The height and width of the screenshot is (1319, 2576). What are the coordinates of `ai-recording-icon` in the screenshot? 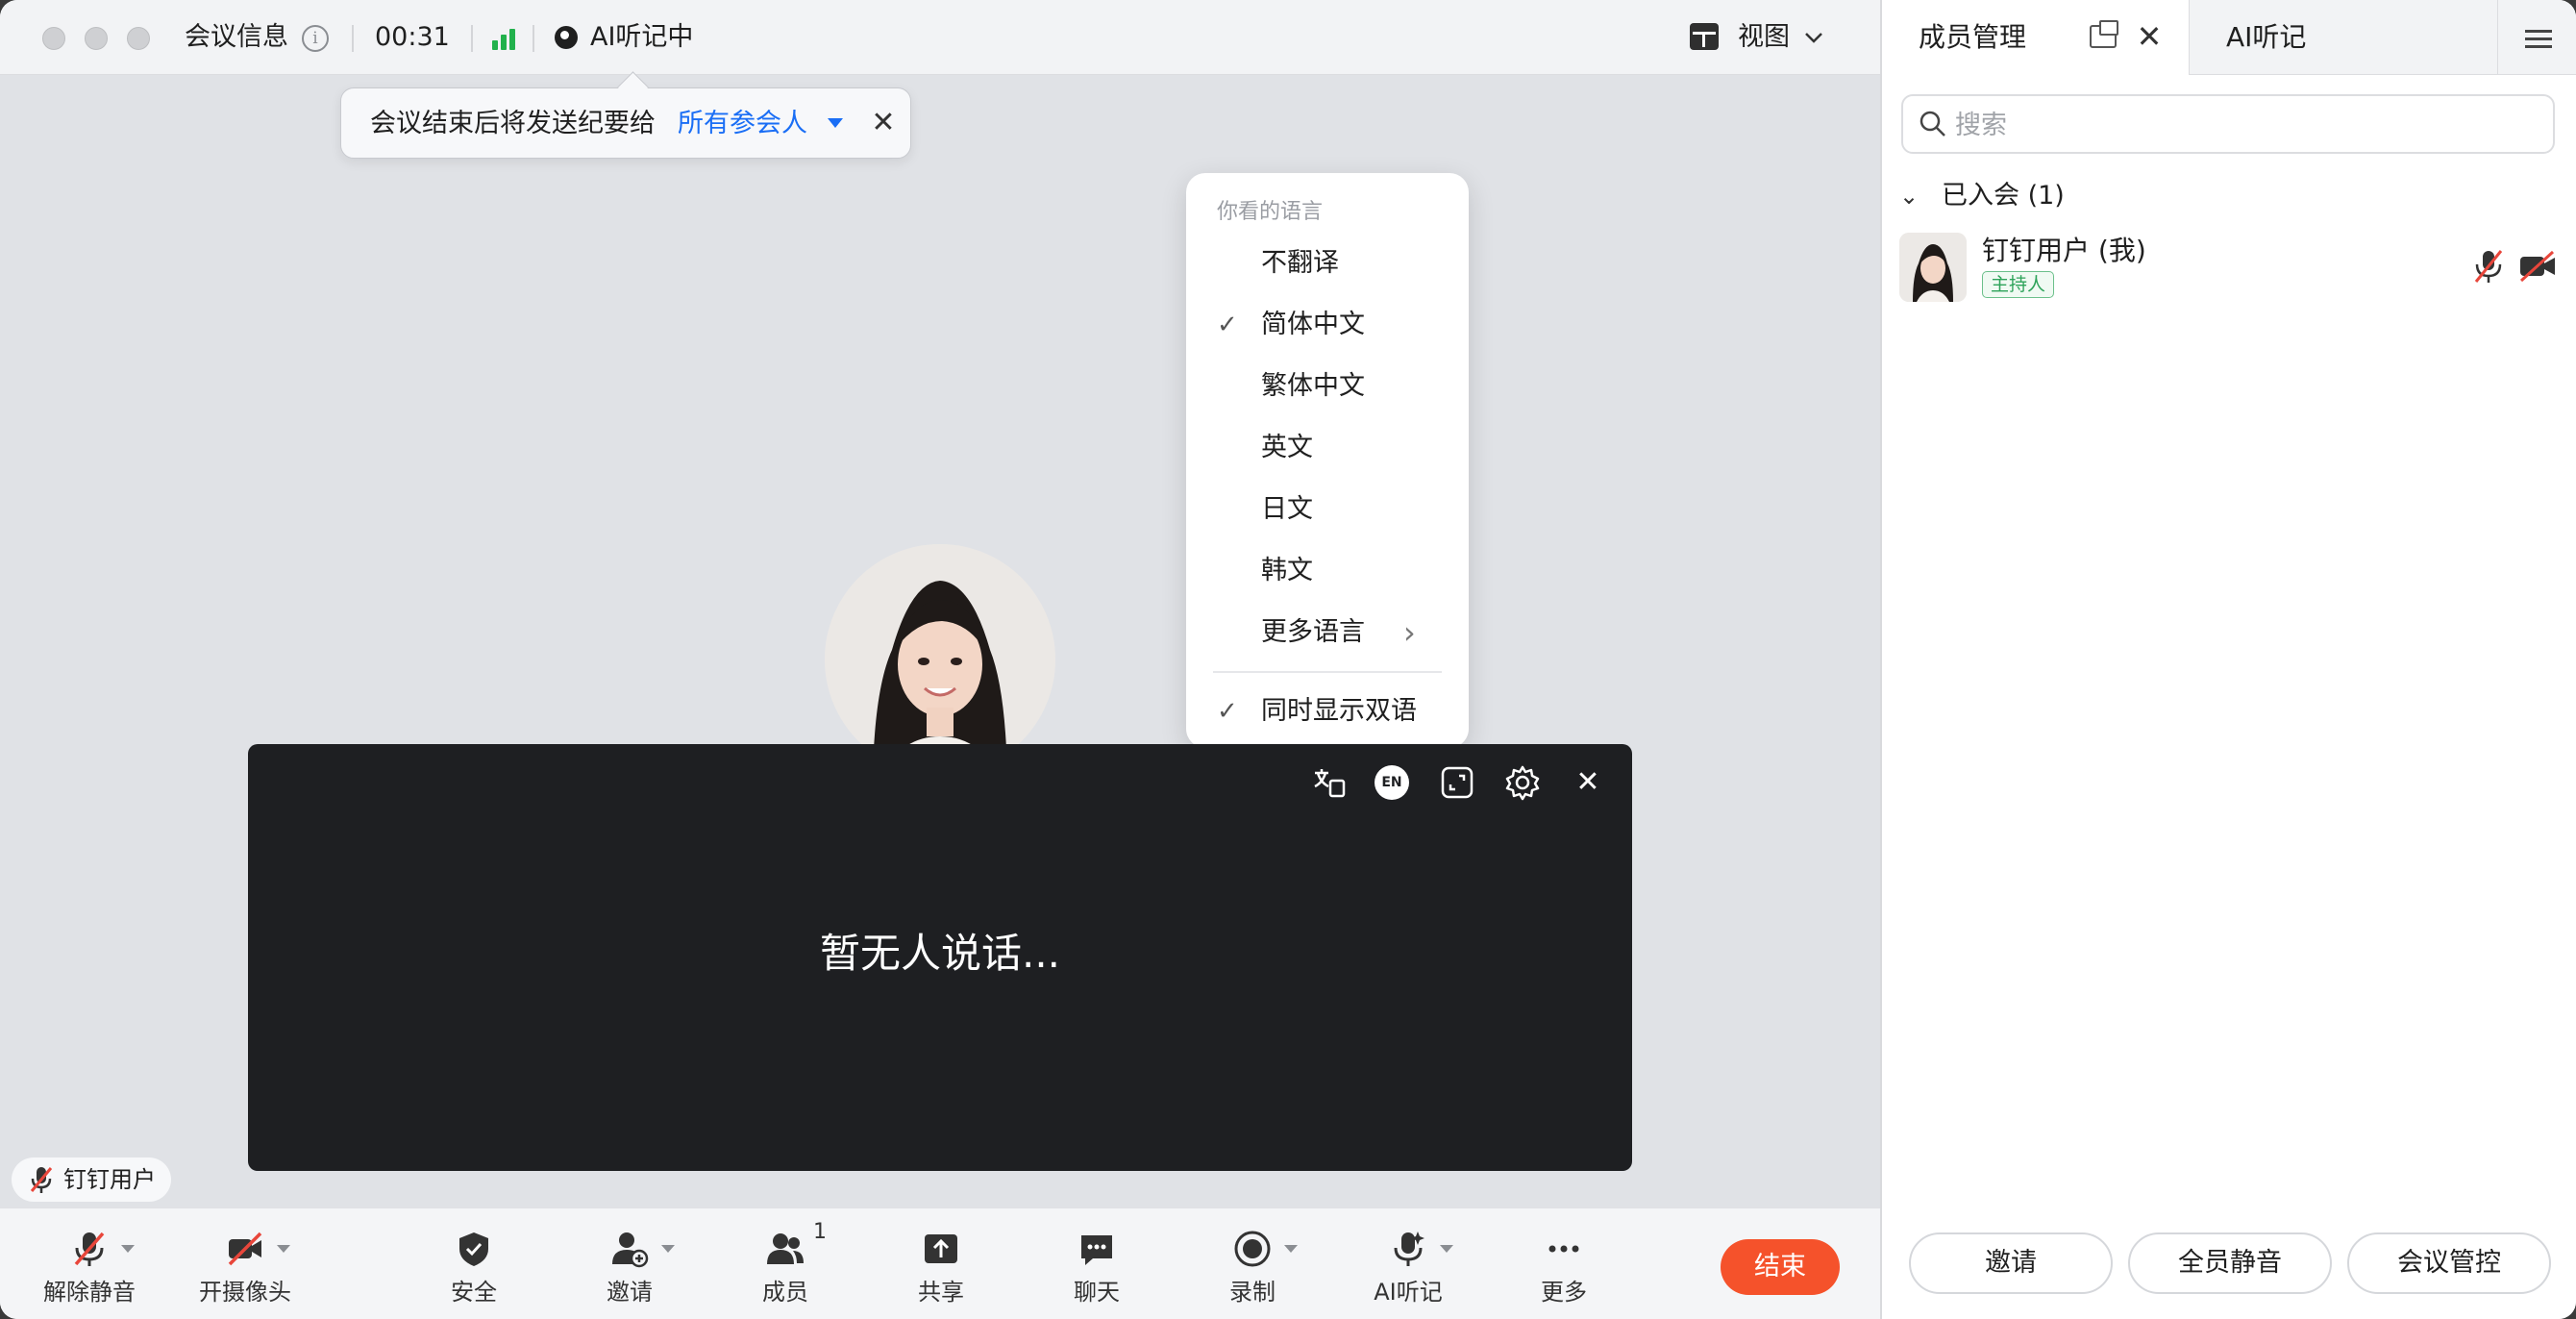 It's located at (566, 37).